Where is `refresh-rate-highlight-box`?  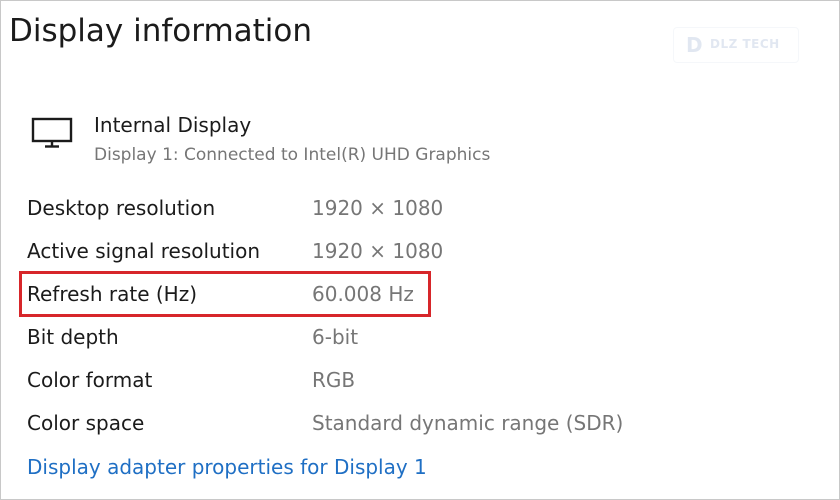
refresh-rate-highlight-box is located at coordinates (225, 294).